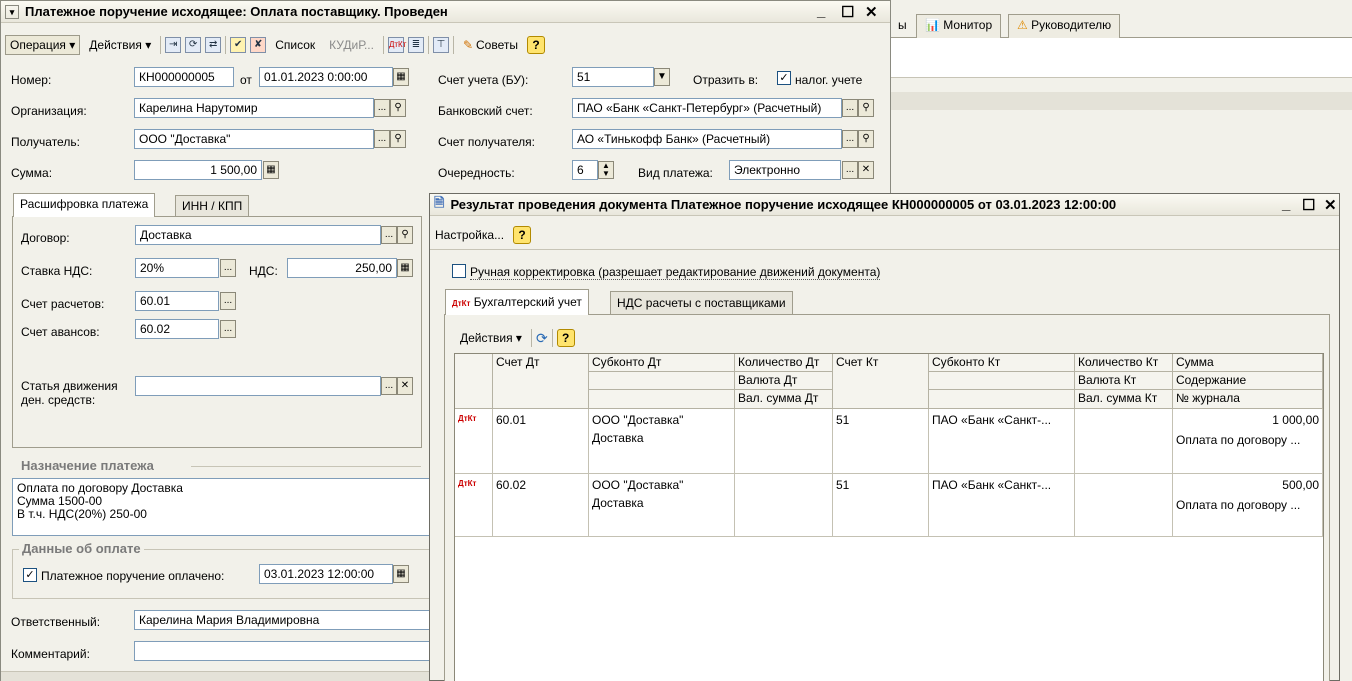  Describe the element at coordinates (866, 170) in the screenshot. I see `payment-type-clear-icon: ✕` at that location.